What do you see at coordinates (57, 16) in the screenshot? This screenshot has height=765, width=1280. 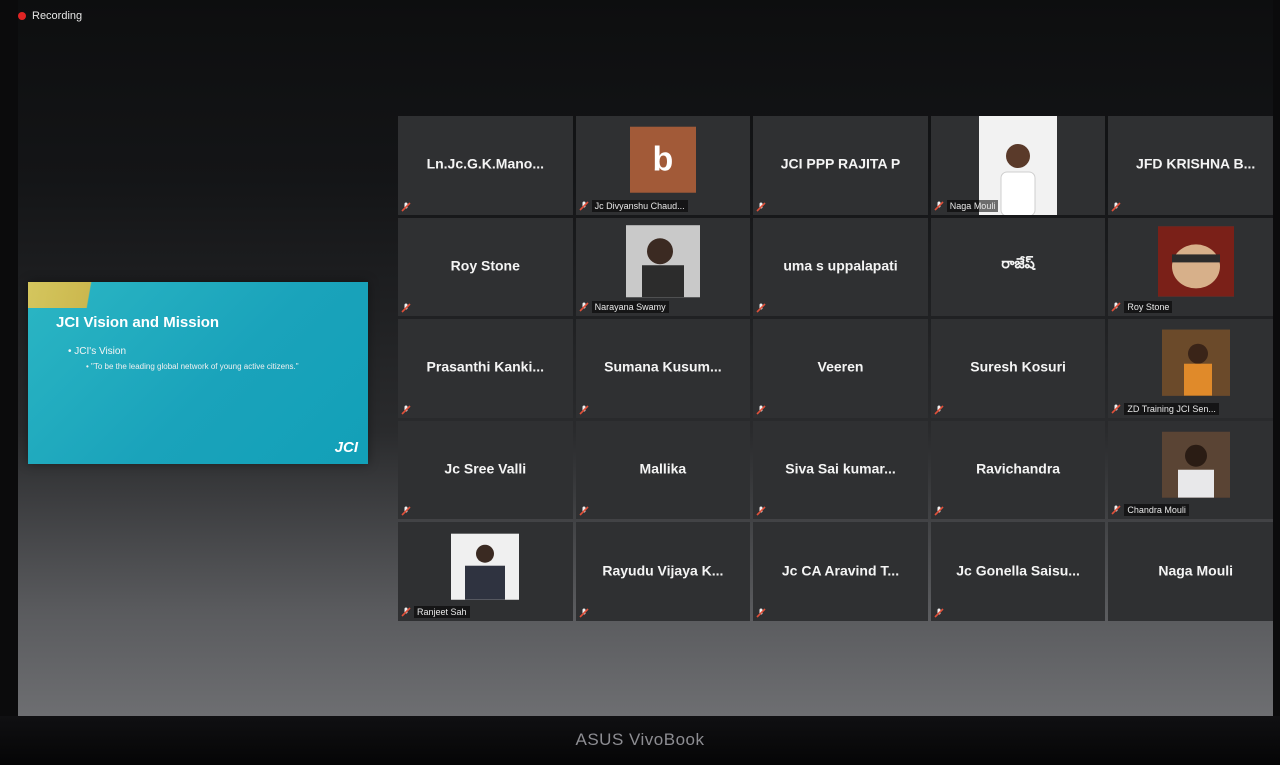 I see `recording-label: Recording` at bounding box center [57, 16].